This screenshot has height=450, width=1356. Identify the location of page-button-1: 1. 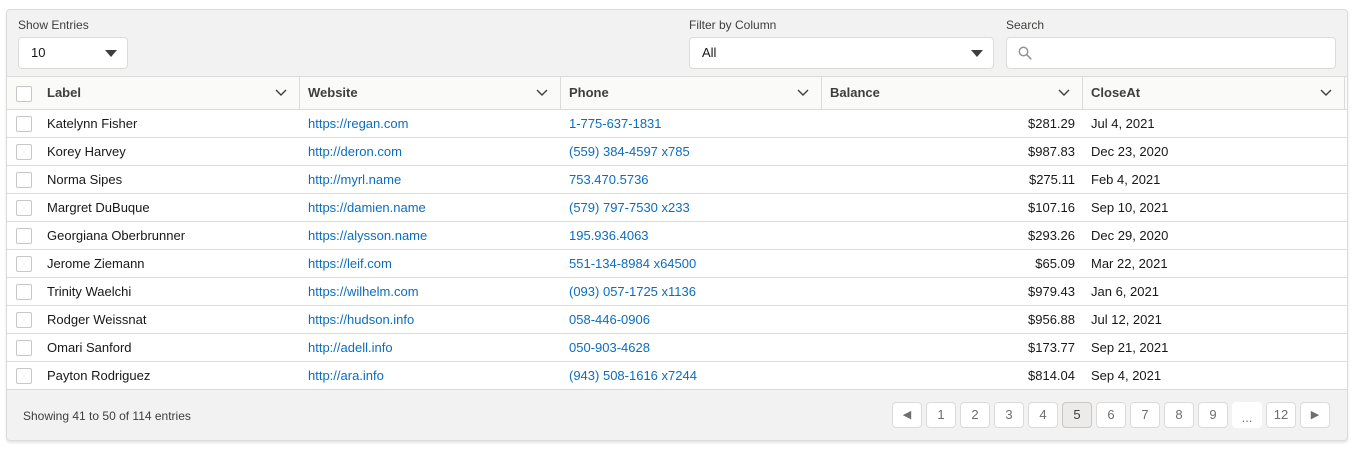
(941, 415).